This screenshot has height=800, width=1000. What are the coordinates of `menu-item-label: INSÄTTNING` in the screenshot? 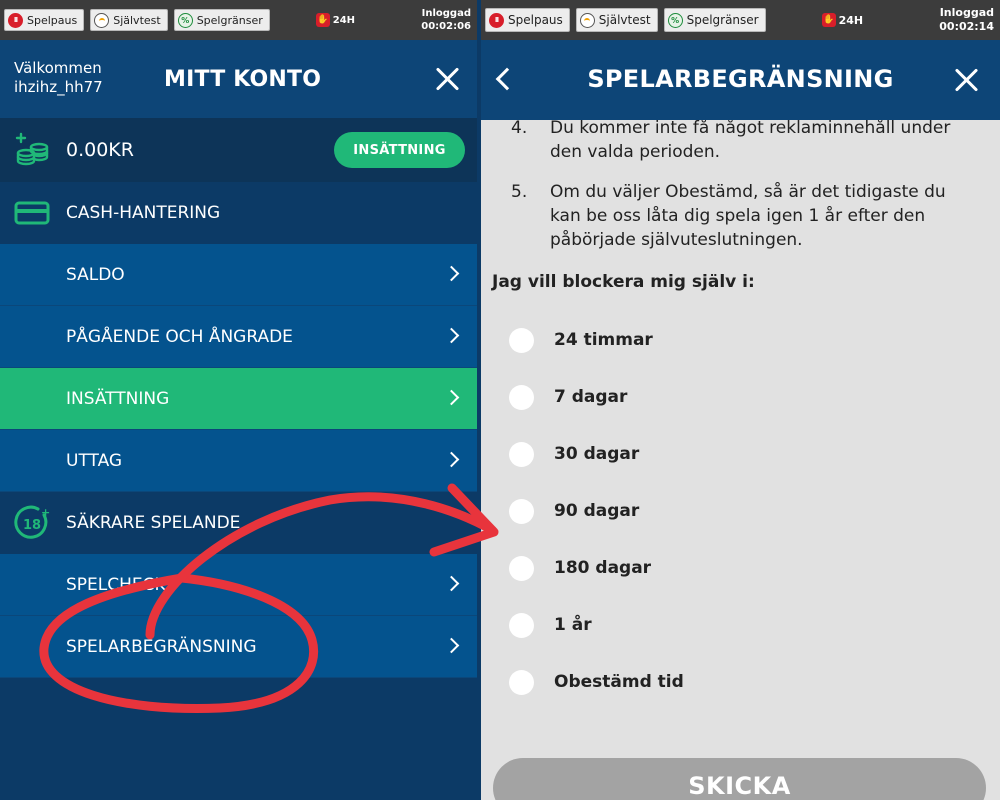 It's located at (118, 399).